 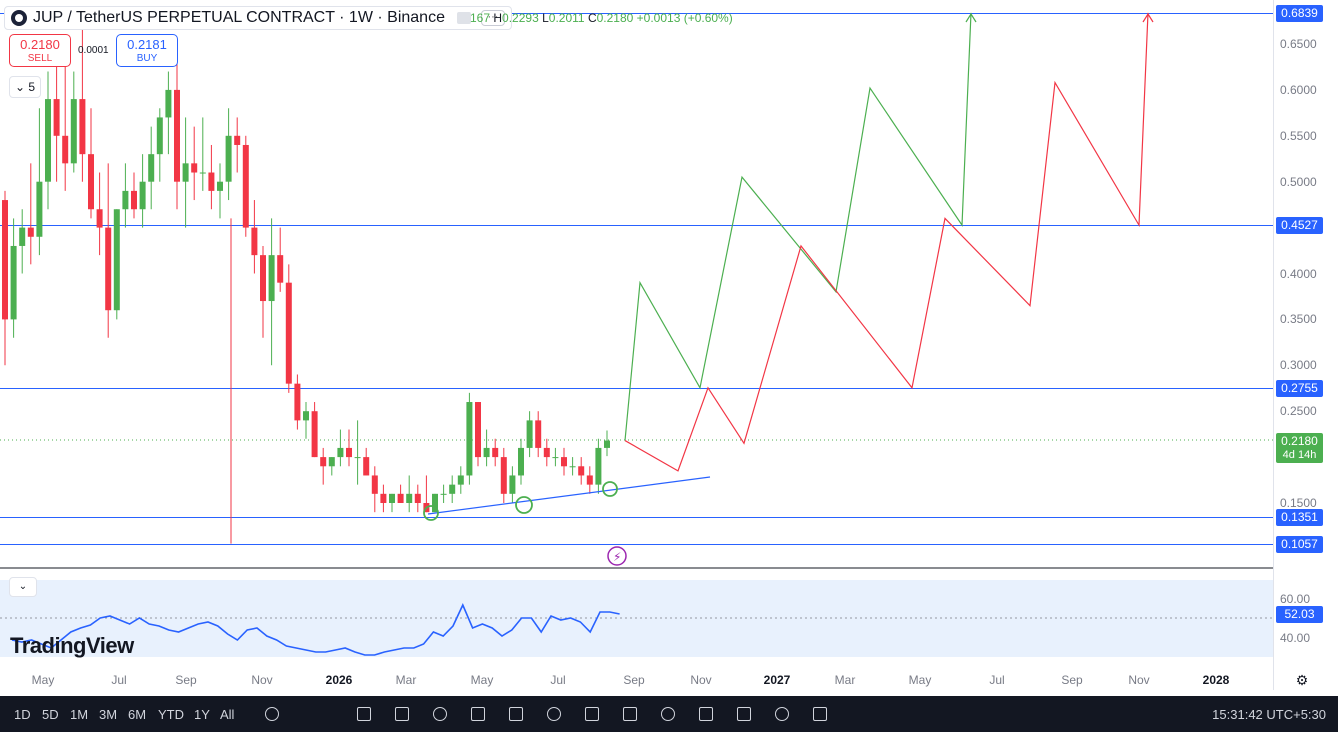 I want to click on hide-icon, so click(x=463, y=18).